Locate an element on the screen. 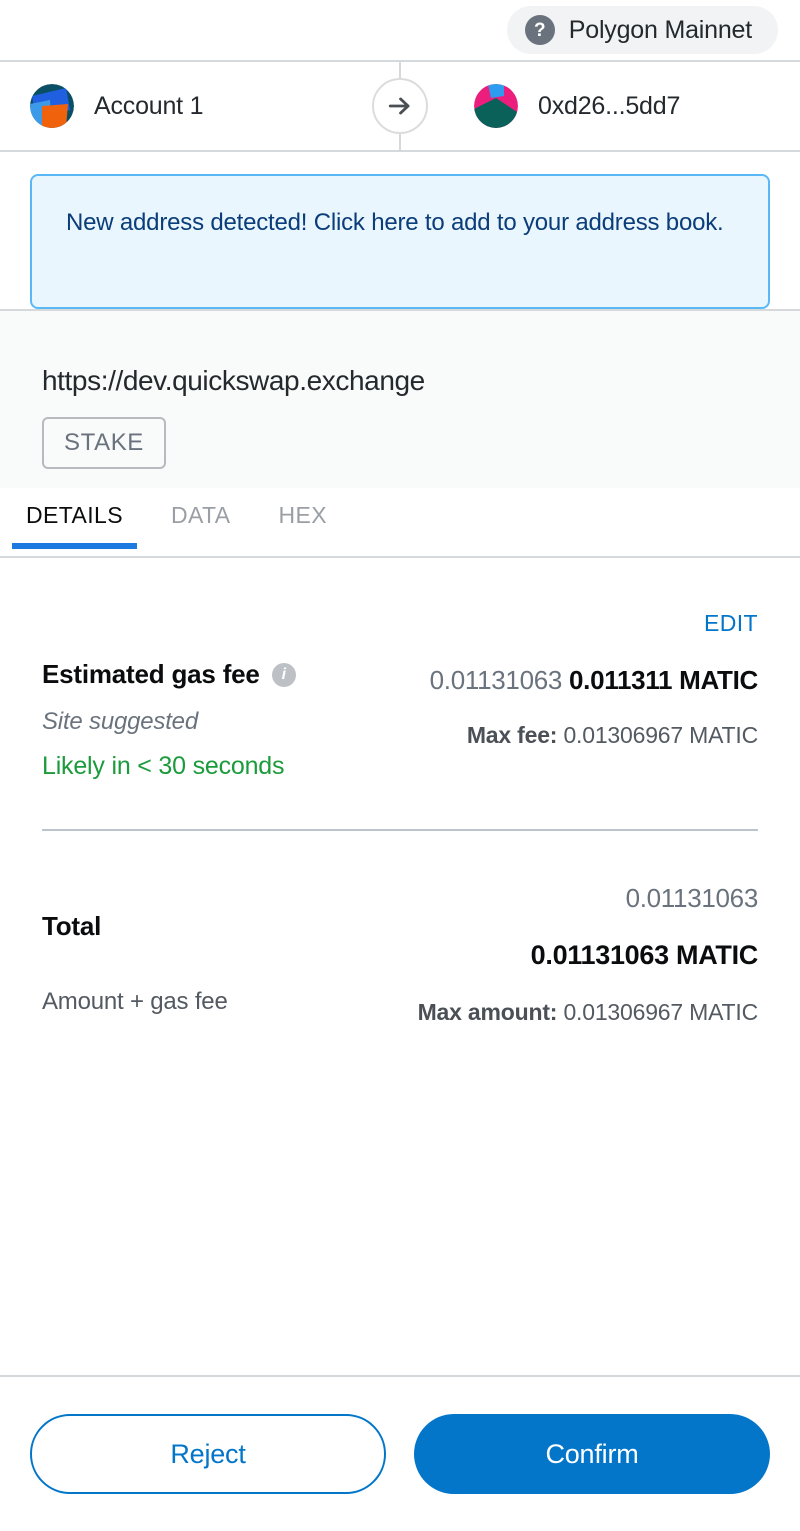 The image size is (800, 1531). network-header: ? Polygon Mainnet is located at coordinates (400, 31).